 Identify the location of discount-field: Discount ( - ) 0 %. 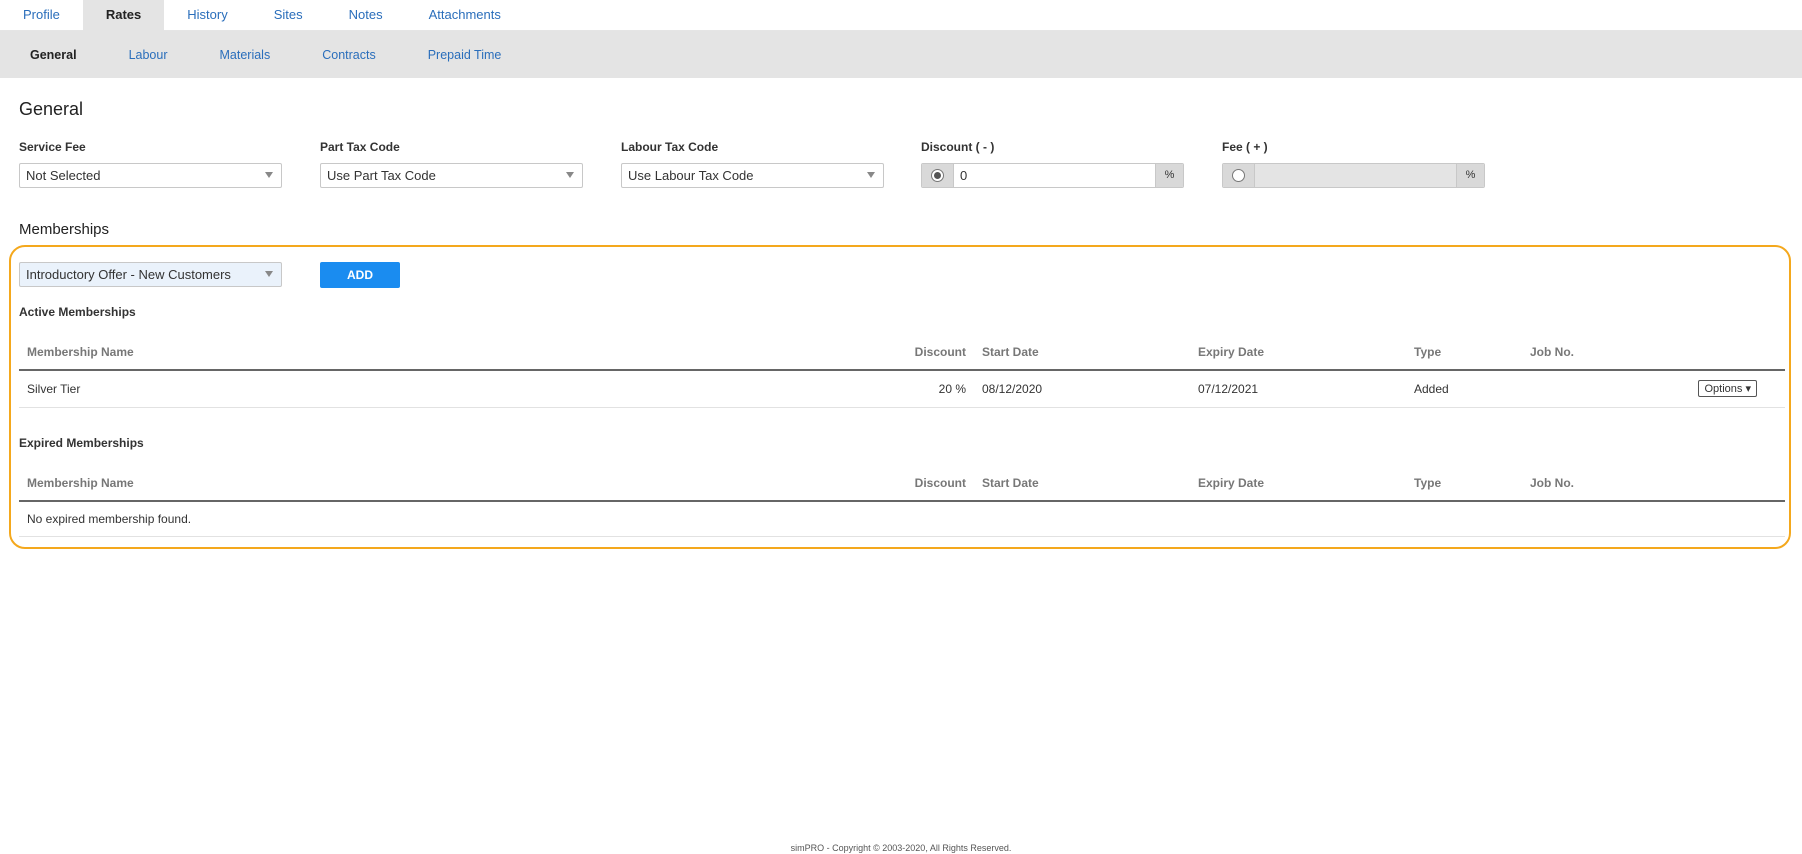
(1052, 164).